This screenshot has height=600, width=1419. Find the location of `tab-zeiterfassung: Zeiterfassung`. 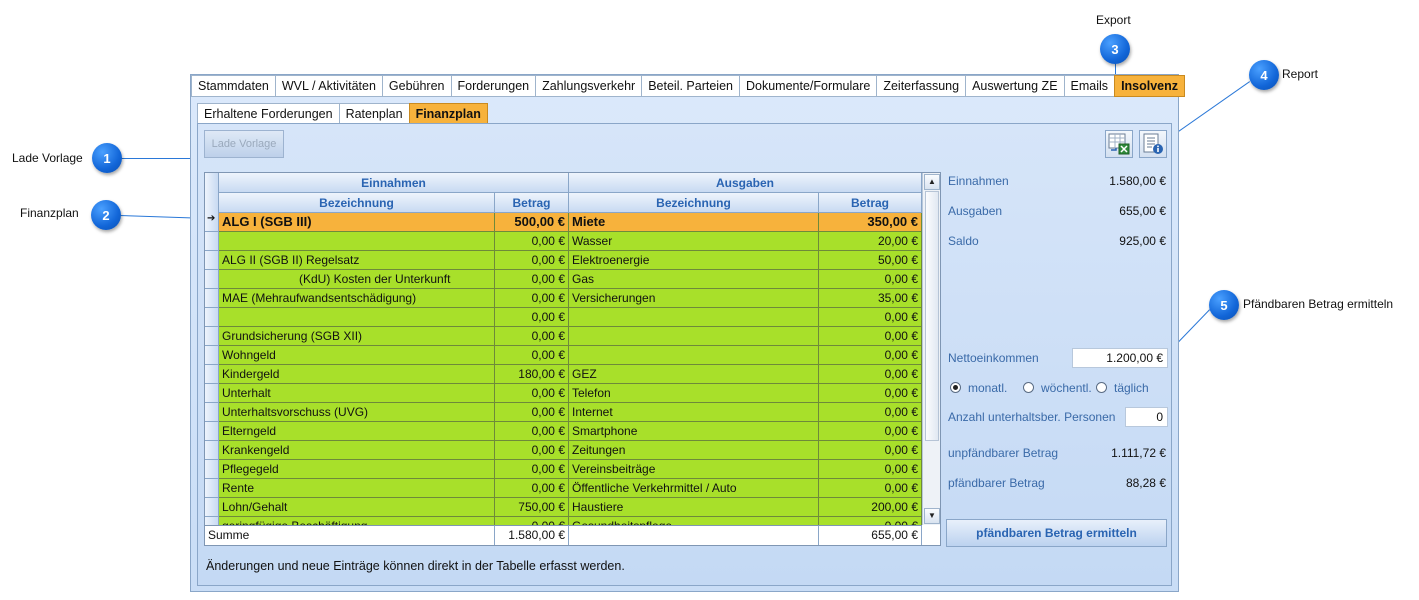

tab-zeiterfassung: Zeiterfassung is located at coordinates (921, 86).